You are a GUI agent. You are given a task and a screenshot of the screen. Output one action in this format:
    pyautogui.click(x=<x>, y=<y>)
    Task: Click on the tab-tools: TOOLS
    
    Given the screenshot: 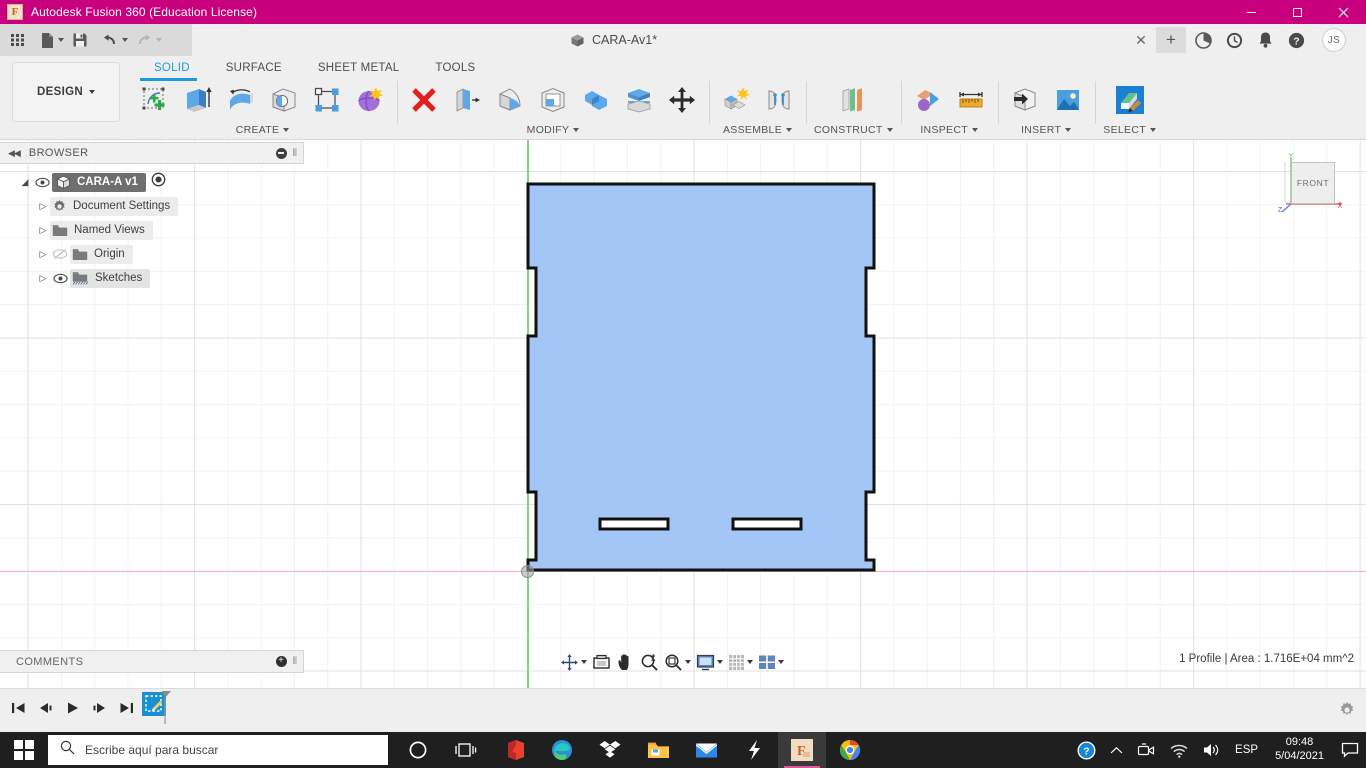 What is the action you would take?
    pyautogui.click(x=455, y=69)
    